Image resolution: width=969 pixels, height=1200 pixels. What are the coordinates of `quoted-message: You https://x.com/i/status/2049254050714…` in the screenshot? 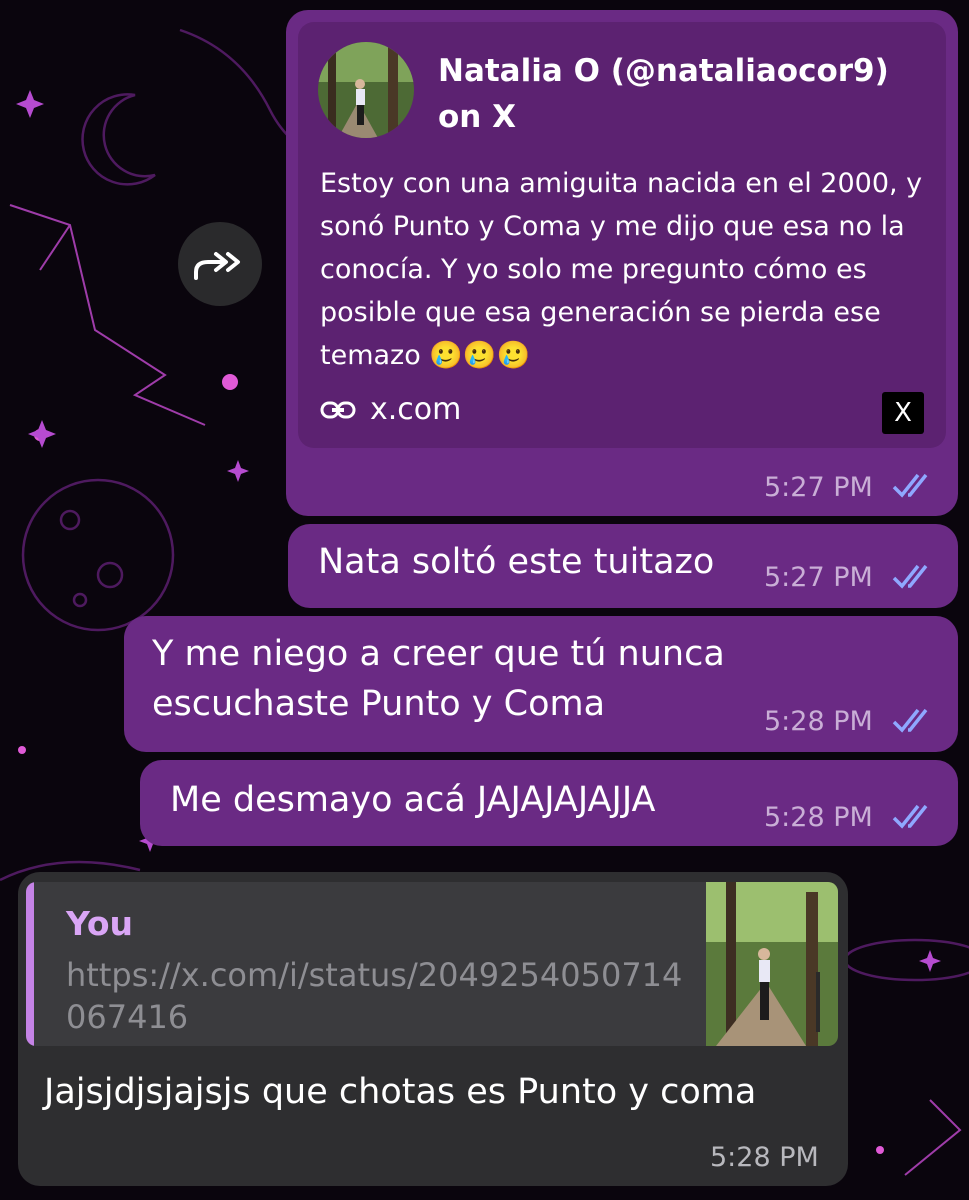 It's located at (432, 964).